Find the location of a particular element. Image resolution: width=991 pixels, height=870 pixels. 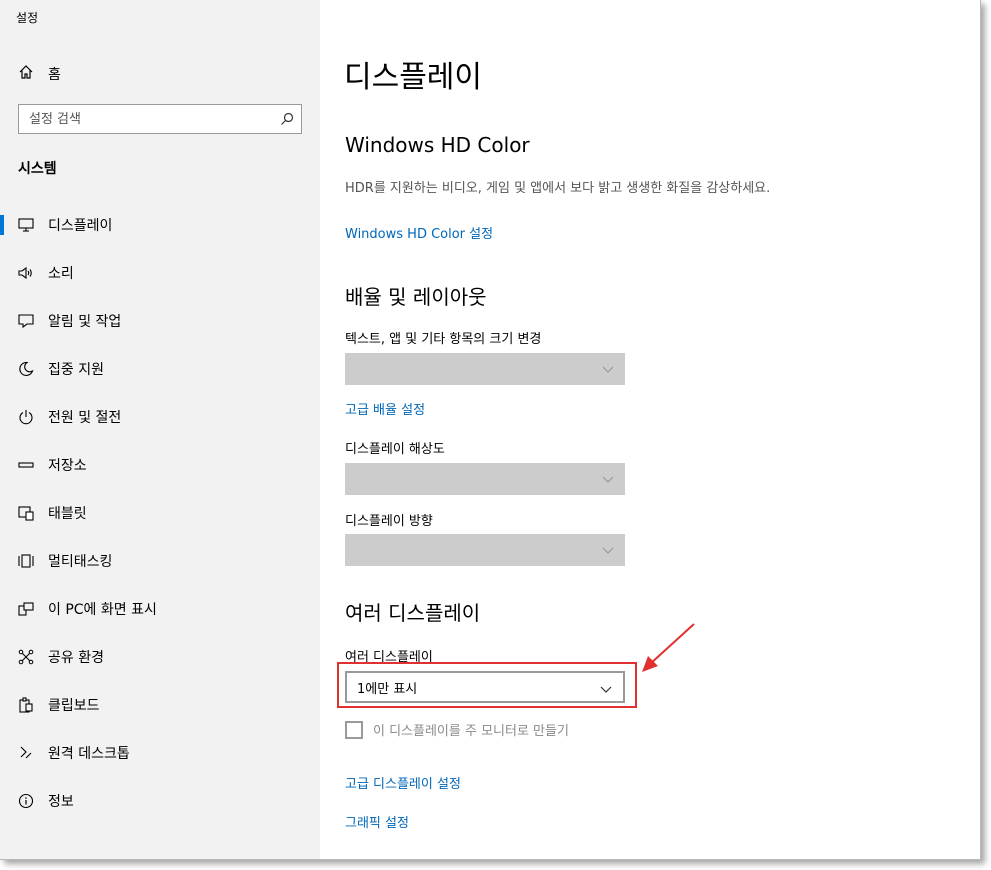

sidebar-item-label: 소리 is located at coordinates (61, 274).